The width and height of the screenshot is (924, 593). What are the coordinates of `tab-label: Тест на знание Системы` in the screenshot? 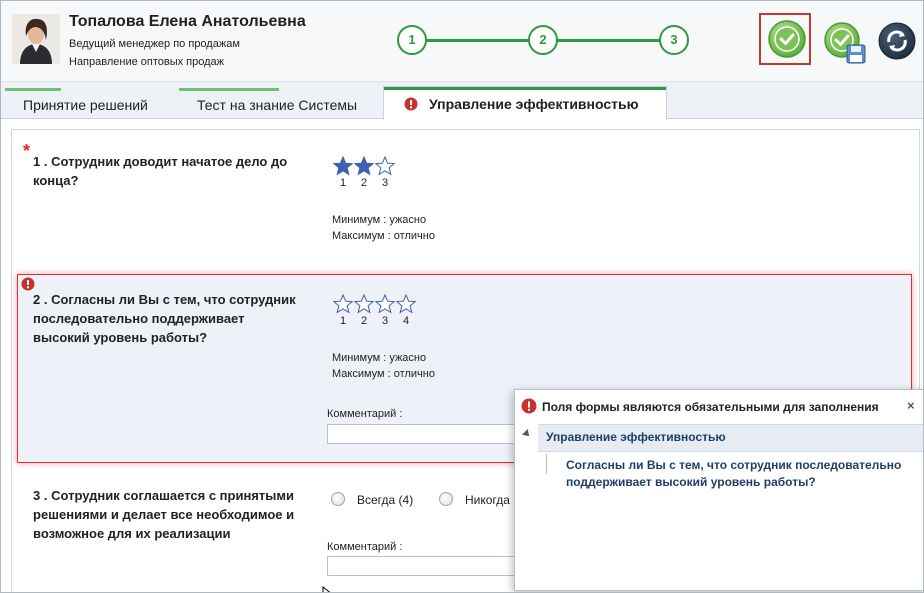 It's located at (277, 105).